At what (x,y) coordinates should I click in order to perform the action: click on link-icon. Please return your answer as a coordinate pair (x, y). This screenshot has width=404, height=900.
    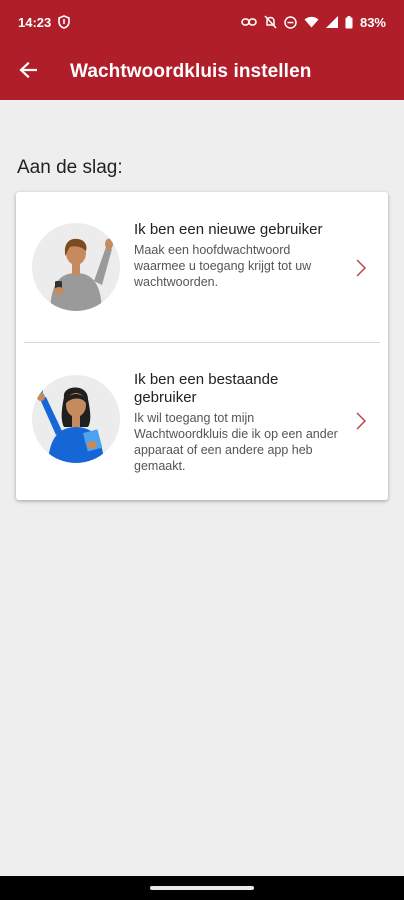
    Looking at the image, I should click on (249, 22).